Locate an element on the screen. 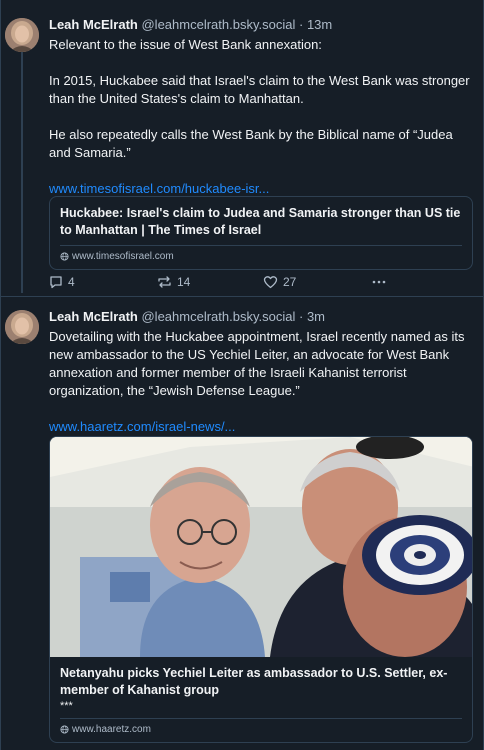 This screenshot has height=750, width=484. more-options-button is located at coordinates (379, 282).